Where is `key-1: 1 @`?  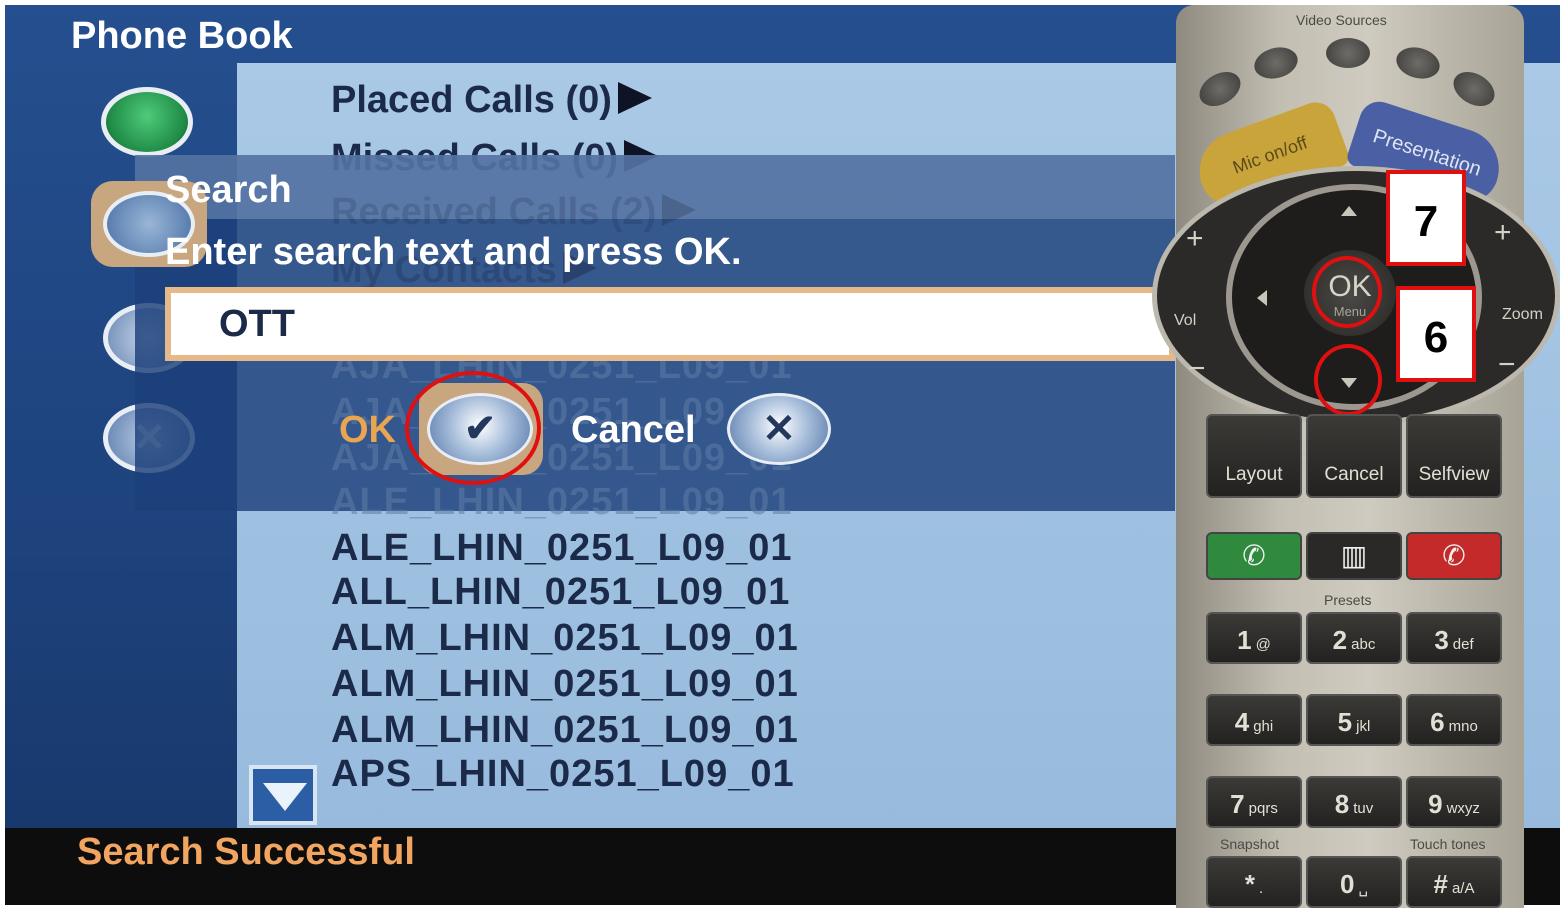
key-1: 1 @ is located at coordinates (1254, 638).